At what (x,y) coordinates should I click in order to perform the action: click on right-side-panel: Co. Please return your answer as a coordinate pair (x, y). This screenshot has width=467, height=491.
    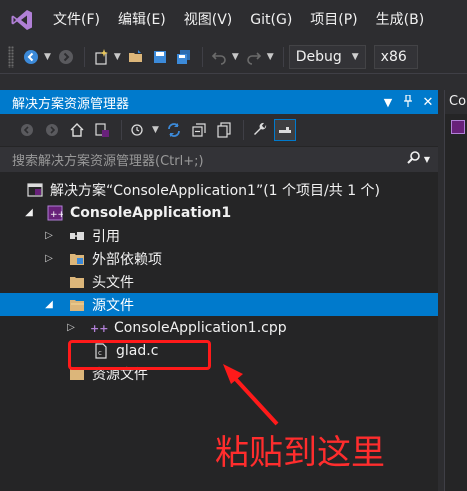
    Looking at the image, I should click on (455, 290).